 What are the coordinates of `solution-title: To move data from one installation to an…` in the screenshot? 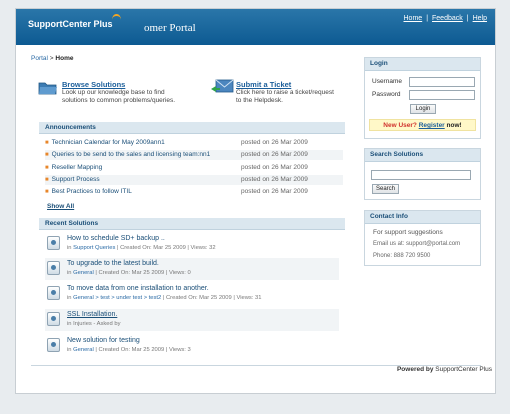 It's located at (138, 288).